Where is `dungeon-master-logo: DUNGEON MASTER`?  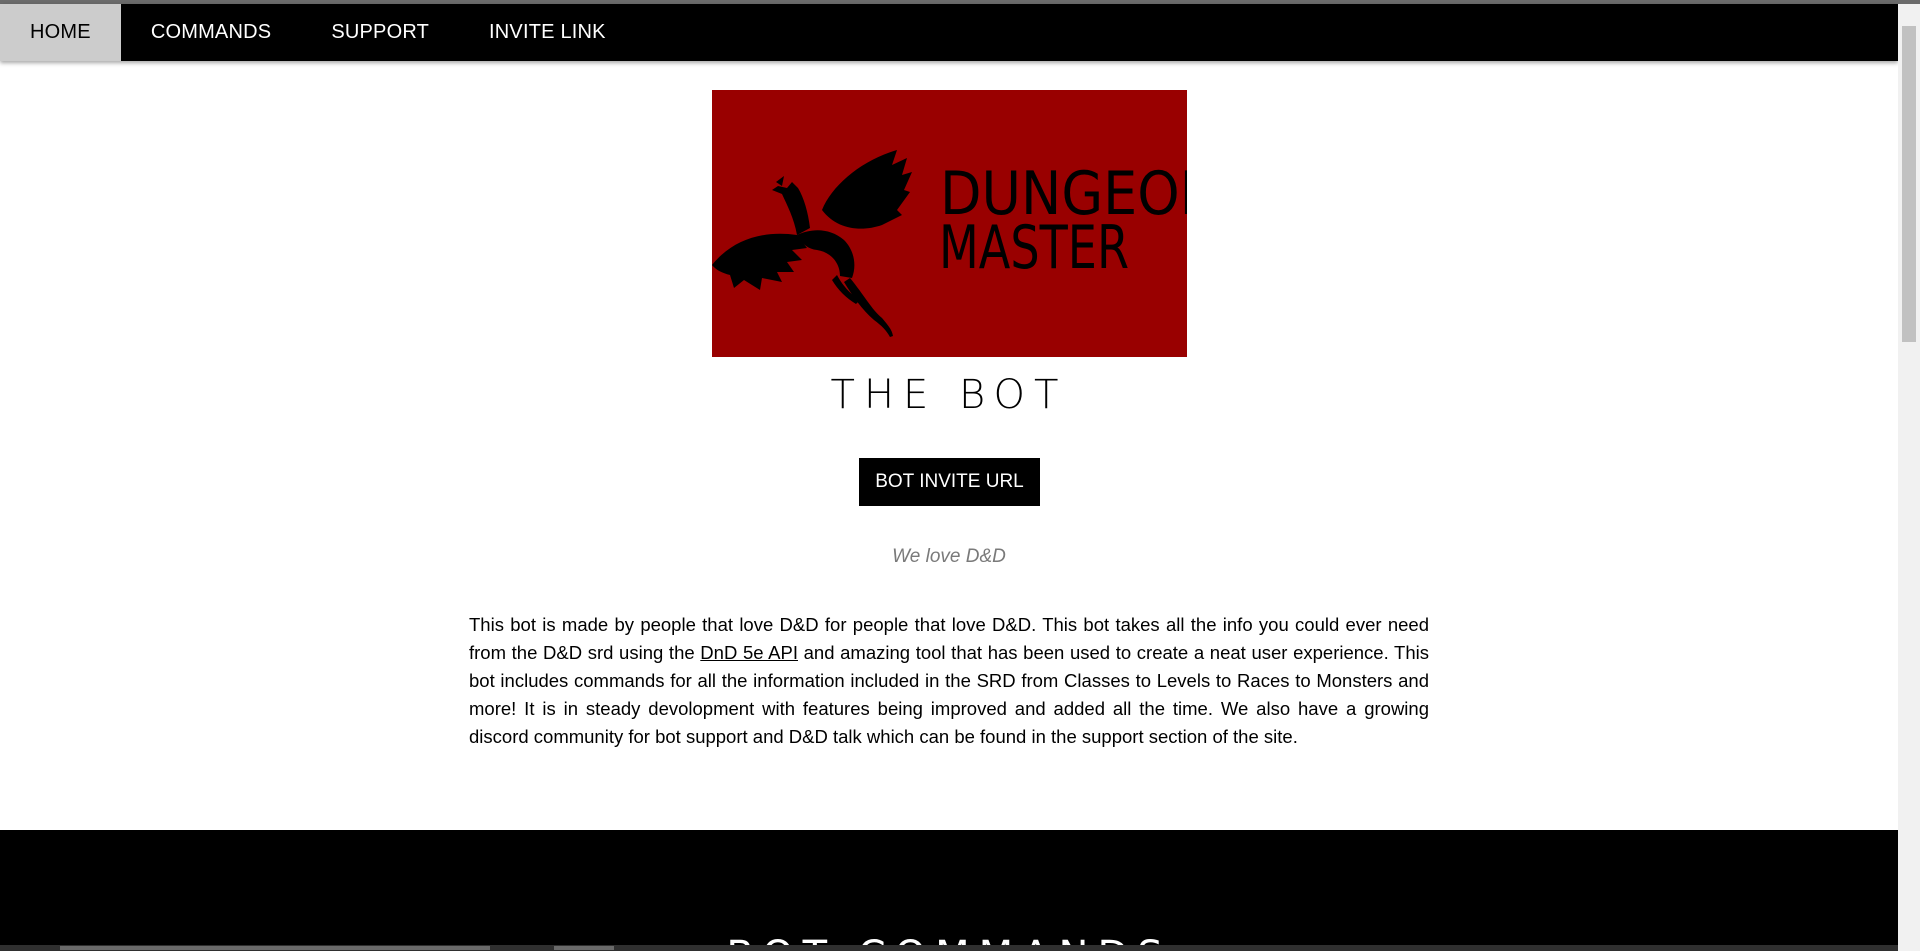 dungeon-master-logo: DUNGEON MASTER is located at coordinates (949, 223).